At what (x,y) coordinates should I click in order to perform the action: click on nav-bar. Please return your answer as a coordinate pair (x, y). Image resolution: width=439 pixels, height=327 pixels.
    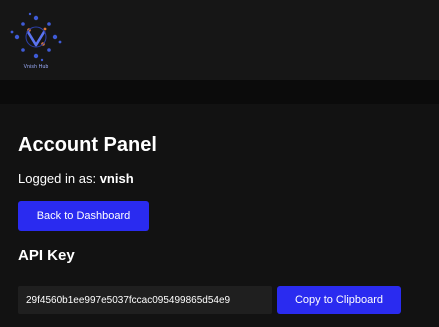
    Looking at the image, I should click on (219, 92).